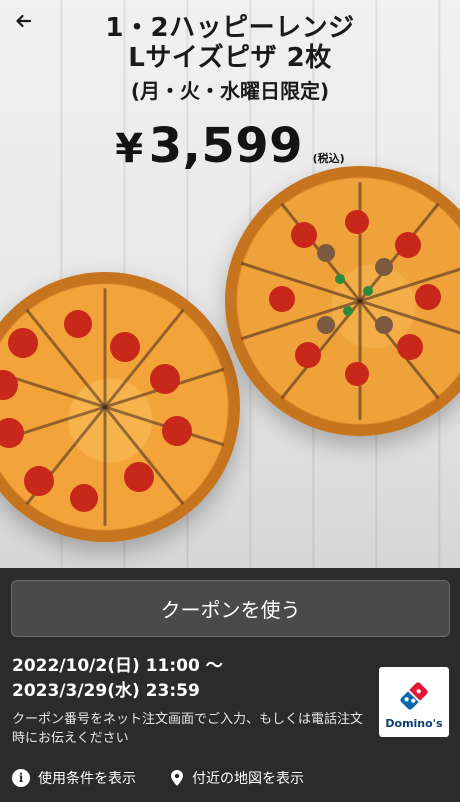 Image resolution: width=460 pixels, height=802 pixels. What do you see at coordinates (248, 779) in the screenshot?
I see `map-link-label: 付近の地図を表示` at bounding box center [248, 779].